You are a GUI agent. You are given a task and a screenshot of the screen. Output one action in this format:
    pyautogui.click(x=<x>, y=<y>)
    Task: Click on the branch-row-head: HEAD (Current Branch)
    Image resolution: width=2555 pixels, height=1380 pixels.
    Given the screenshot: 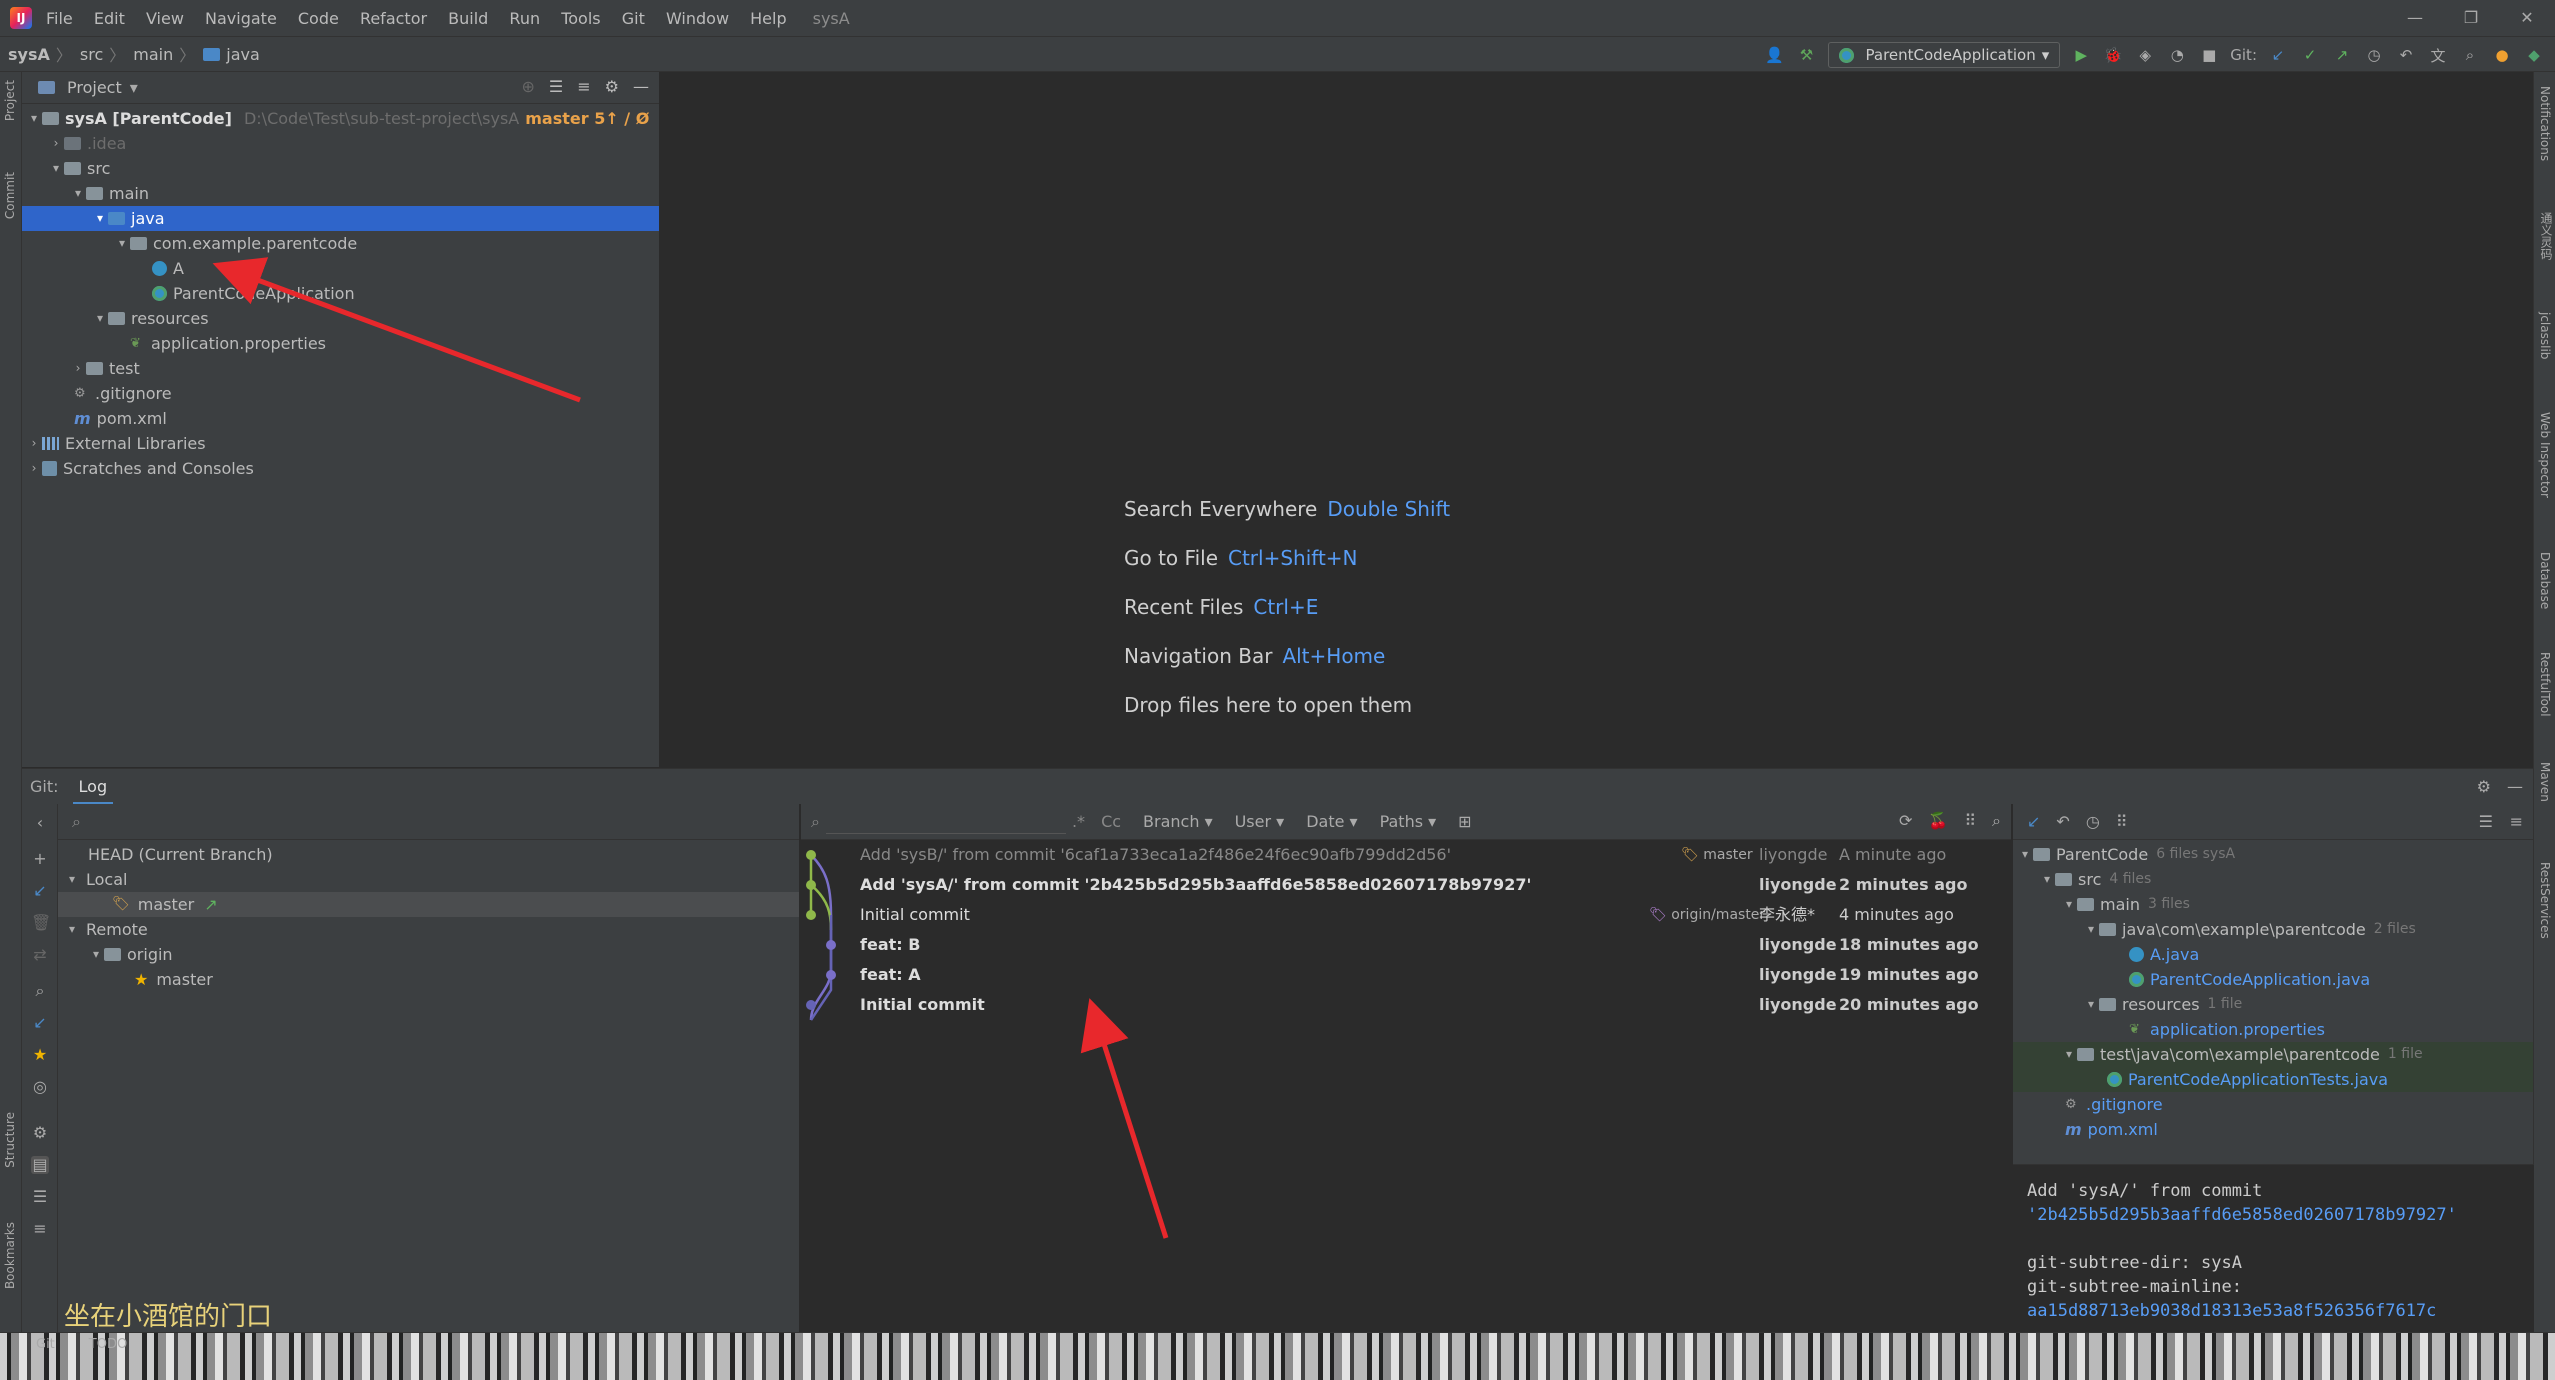 What is the action you would take?
    pyautogui.click(x=428, y=854)
    